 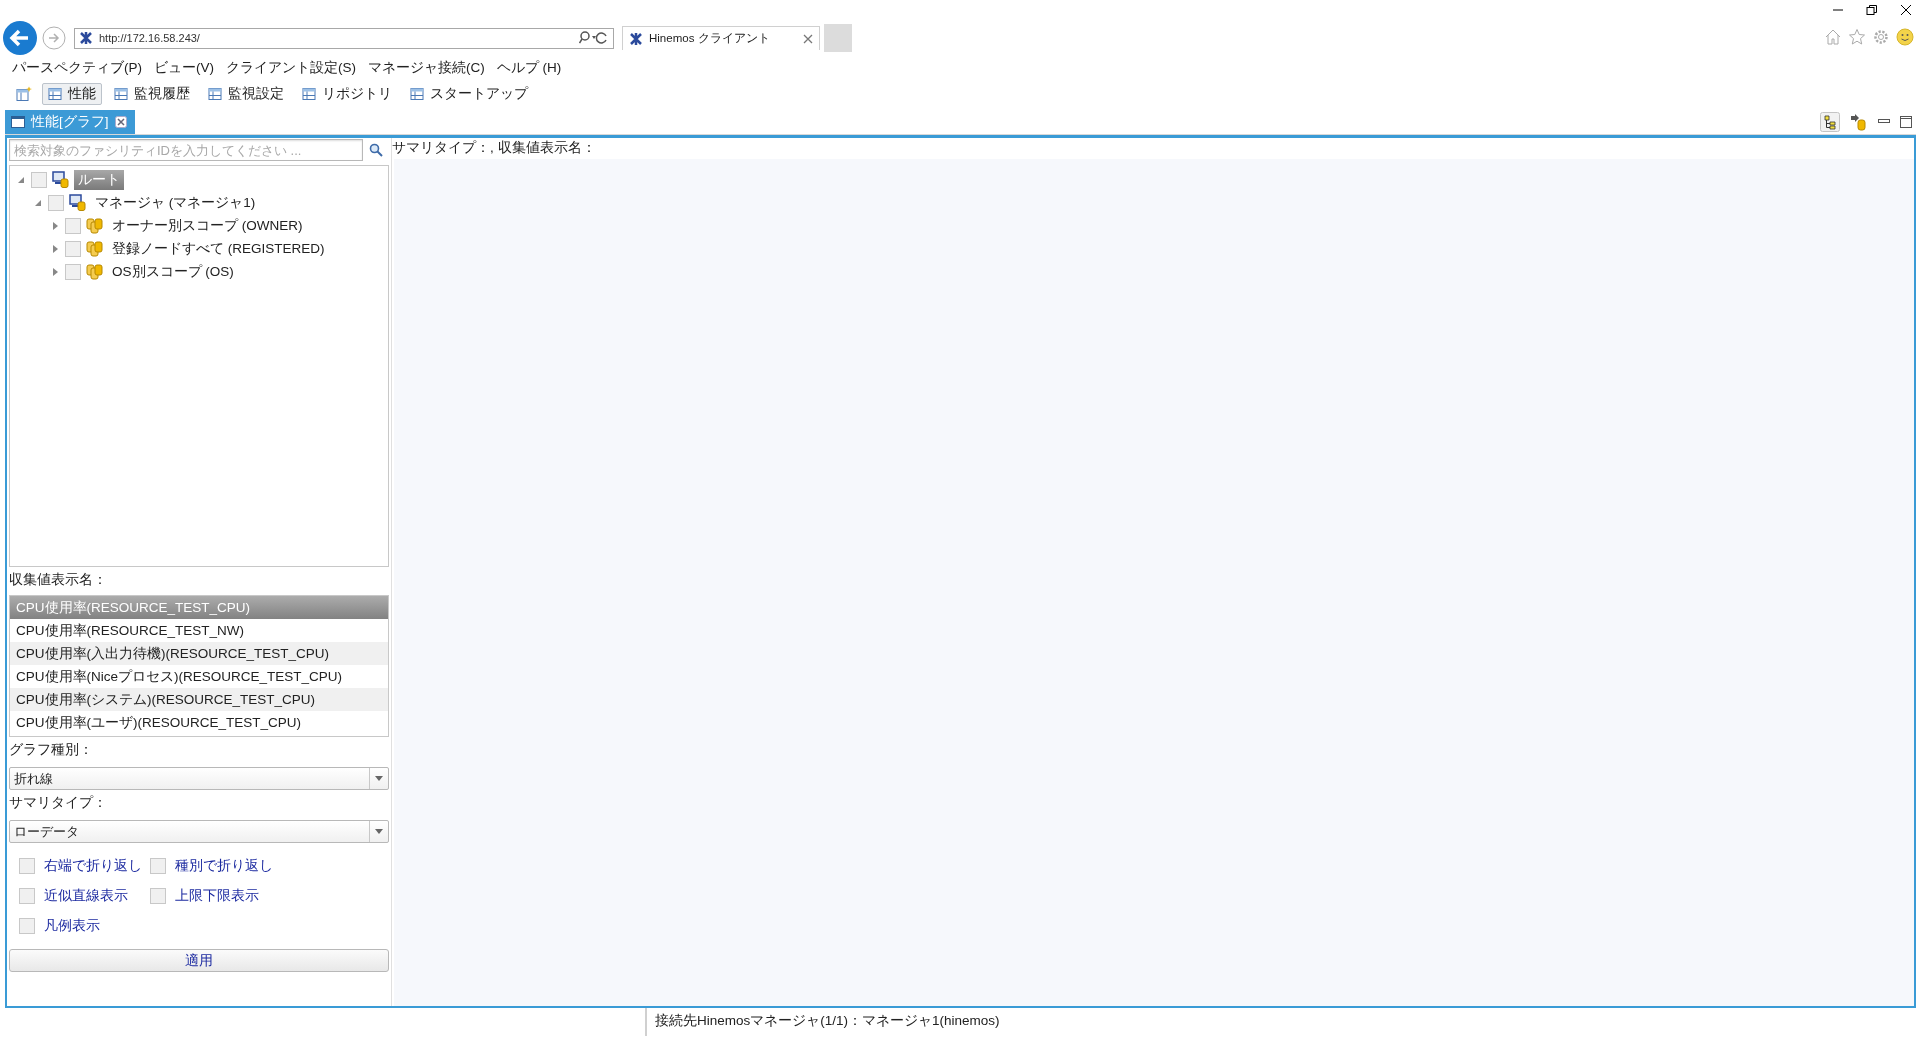 What do you see at coordinates (246, 94) in the screenshot?
I see `perspective-button: 監視設定` at bounding box center [246, 94].